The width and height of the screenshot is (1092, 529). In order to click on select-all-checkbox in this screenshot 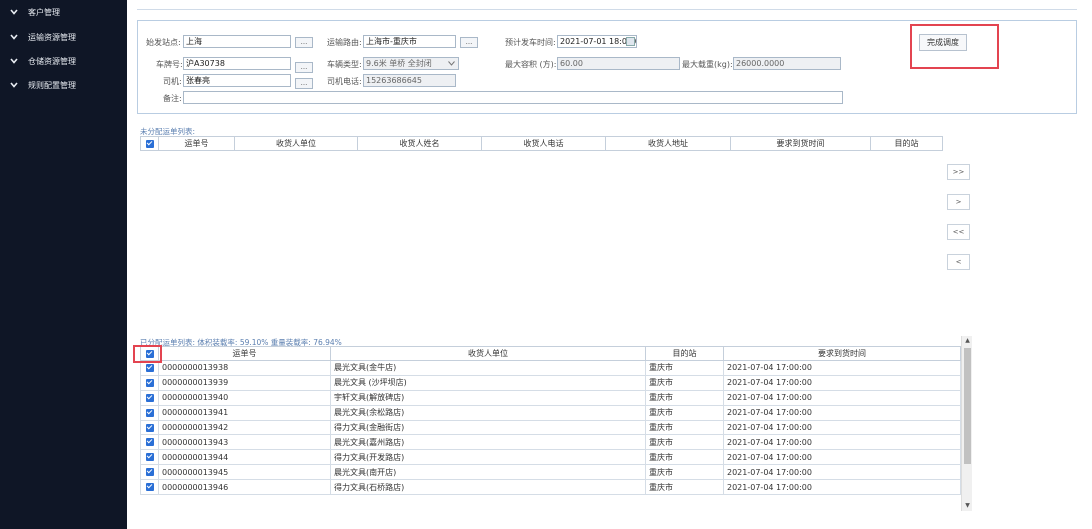, I will do `click(149, 143)`.